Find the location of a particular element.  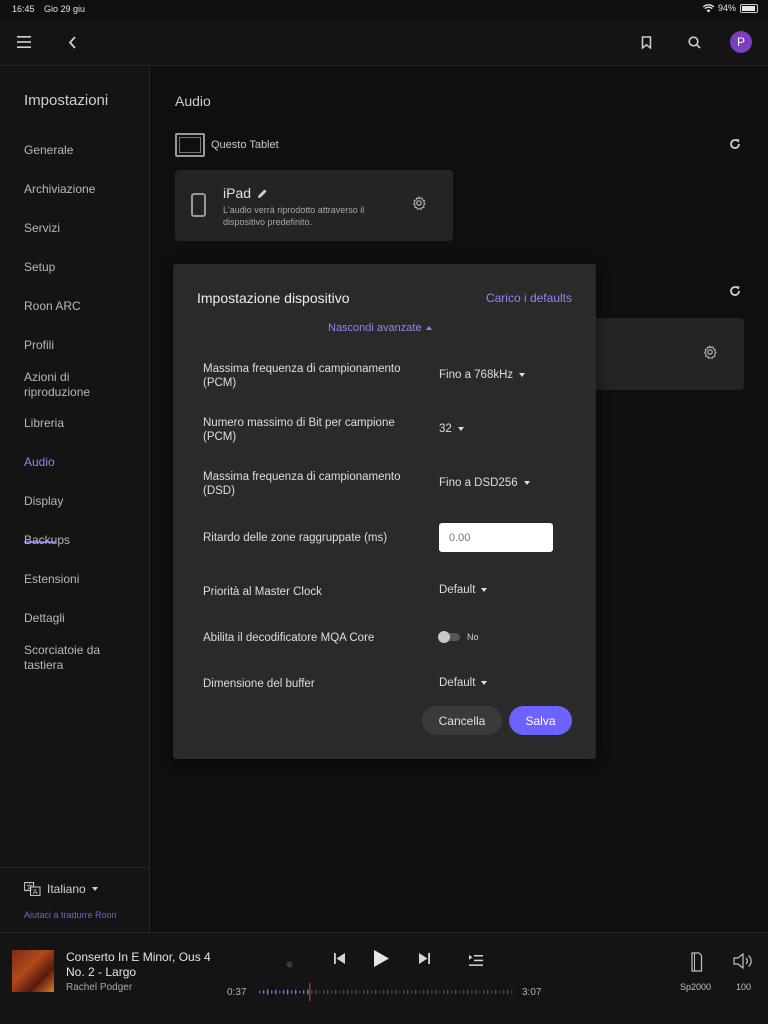

sidebar-item-libreria: Libreria is located at coordinates (82, 423).